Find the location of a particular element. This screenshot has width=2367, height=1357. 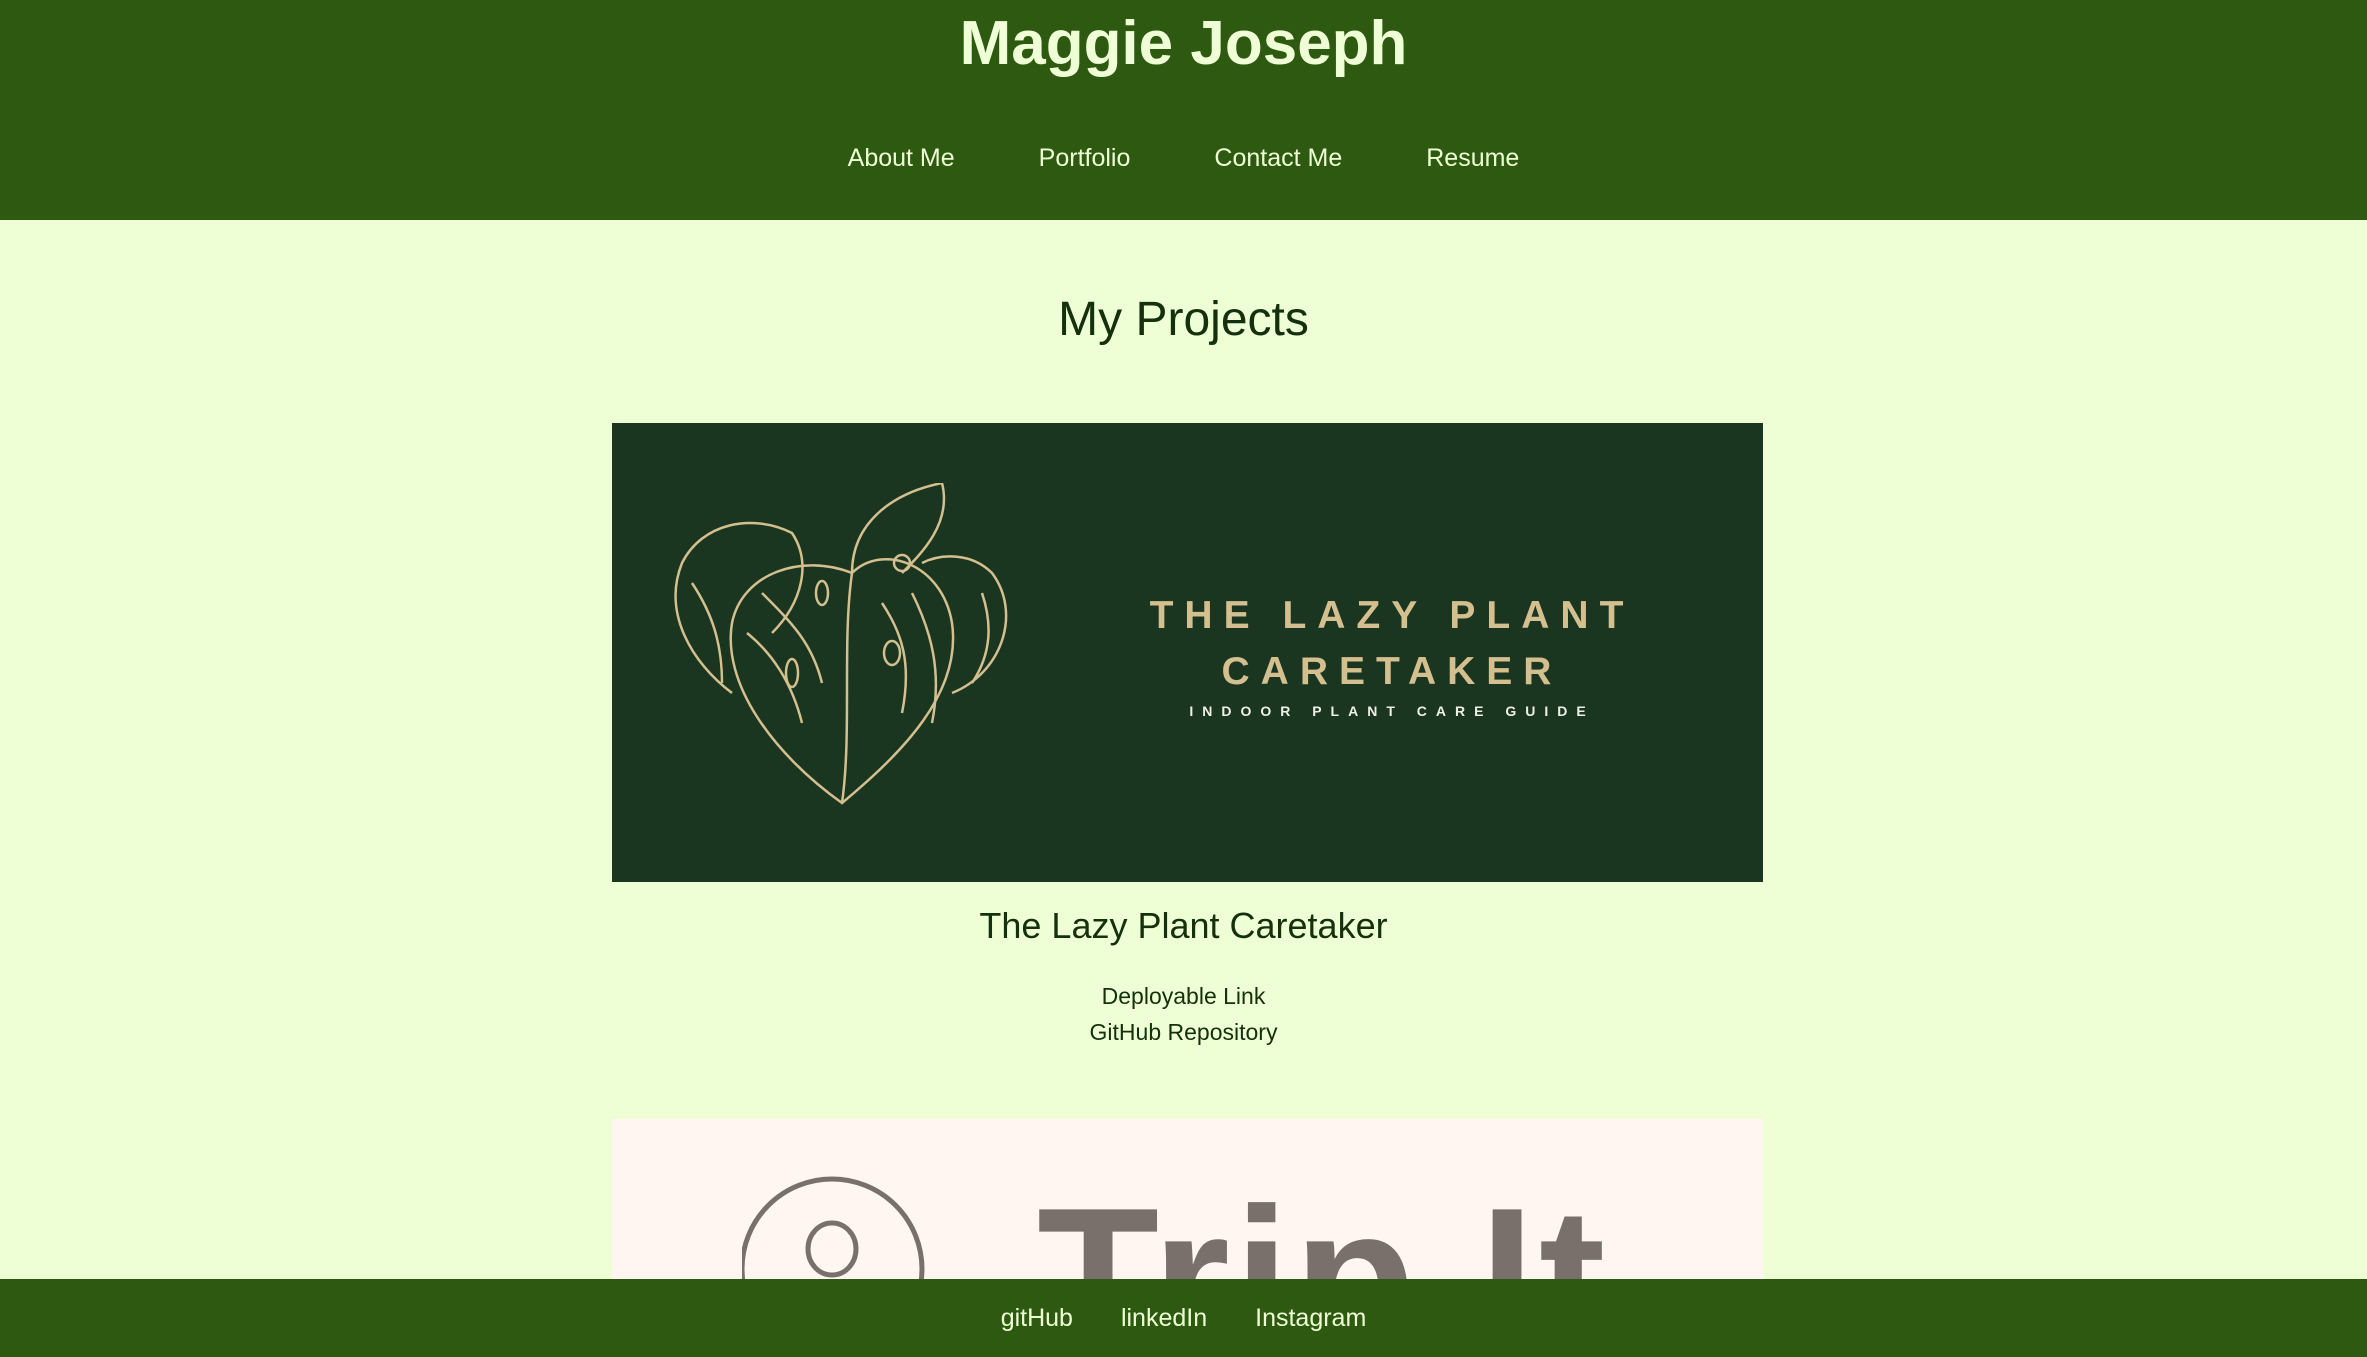

image-title: THE LAZY PLANT CARETAKER is located at coordinates (1392, 644).